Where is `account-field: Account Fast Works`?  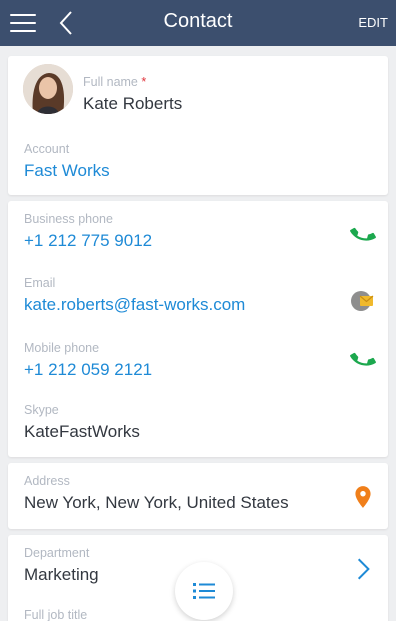 account-field: Account Fast Works is located at coordinates (198, 162).